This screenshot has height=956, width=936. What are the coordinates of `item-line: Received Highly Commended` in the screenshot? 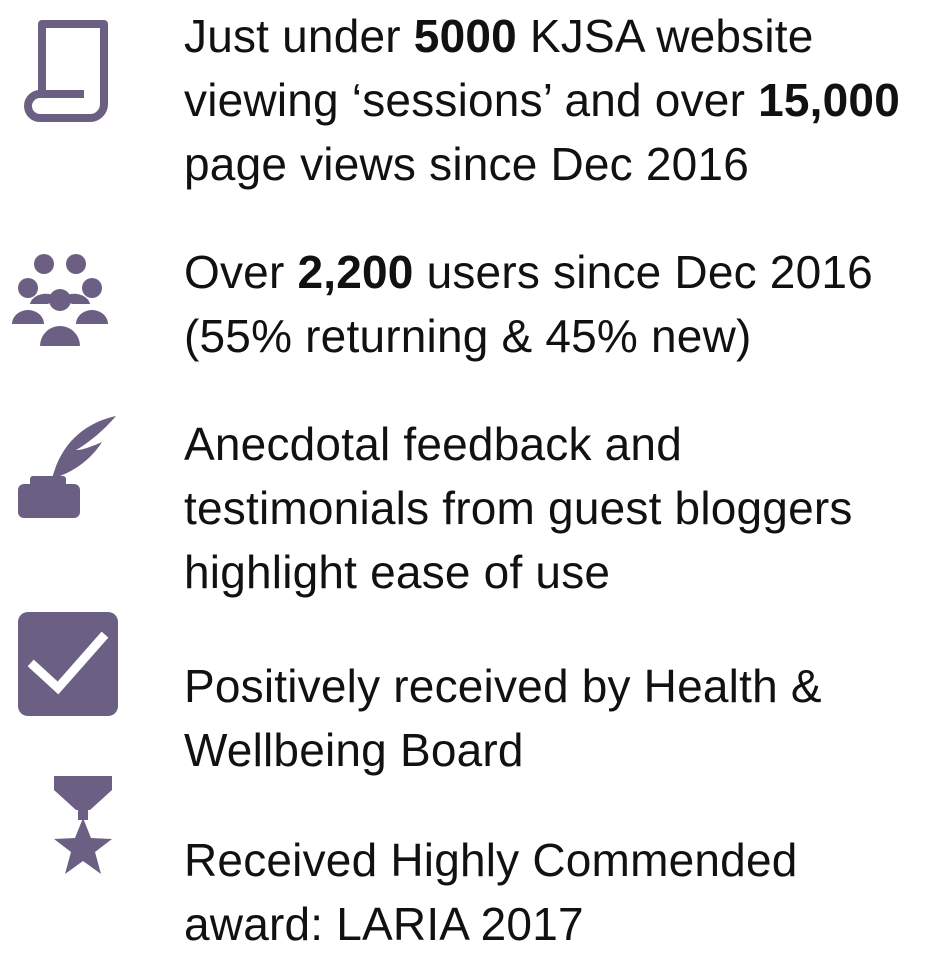 It's located at (491, 860).